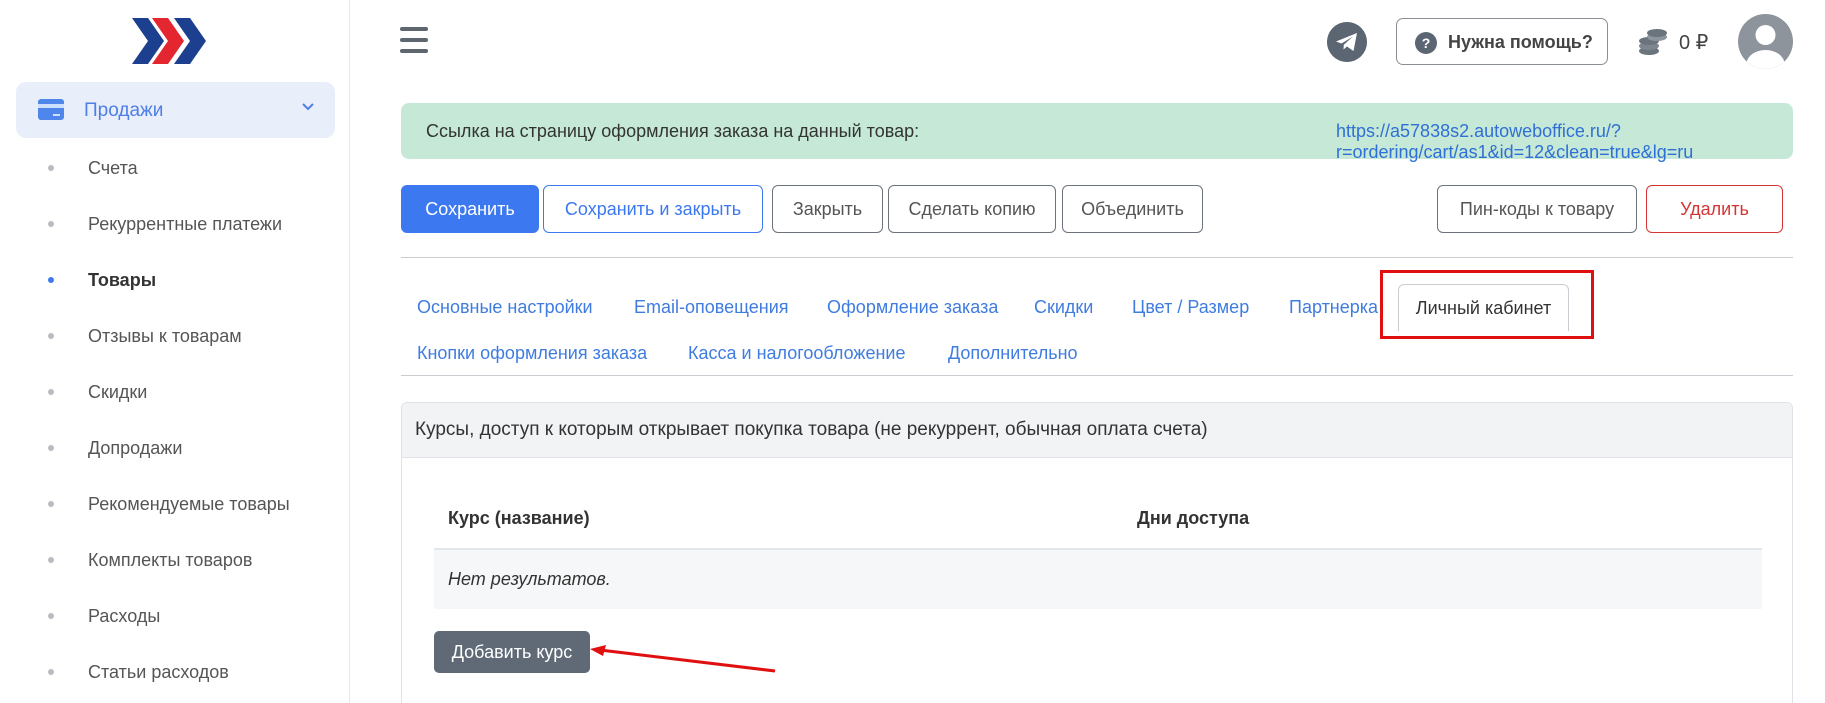 Image resolution: width=1825 pixels, height=703 pixels. I want to click on annotation-arrow-icon, so click(683, 659).